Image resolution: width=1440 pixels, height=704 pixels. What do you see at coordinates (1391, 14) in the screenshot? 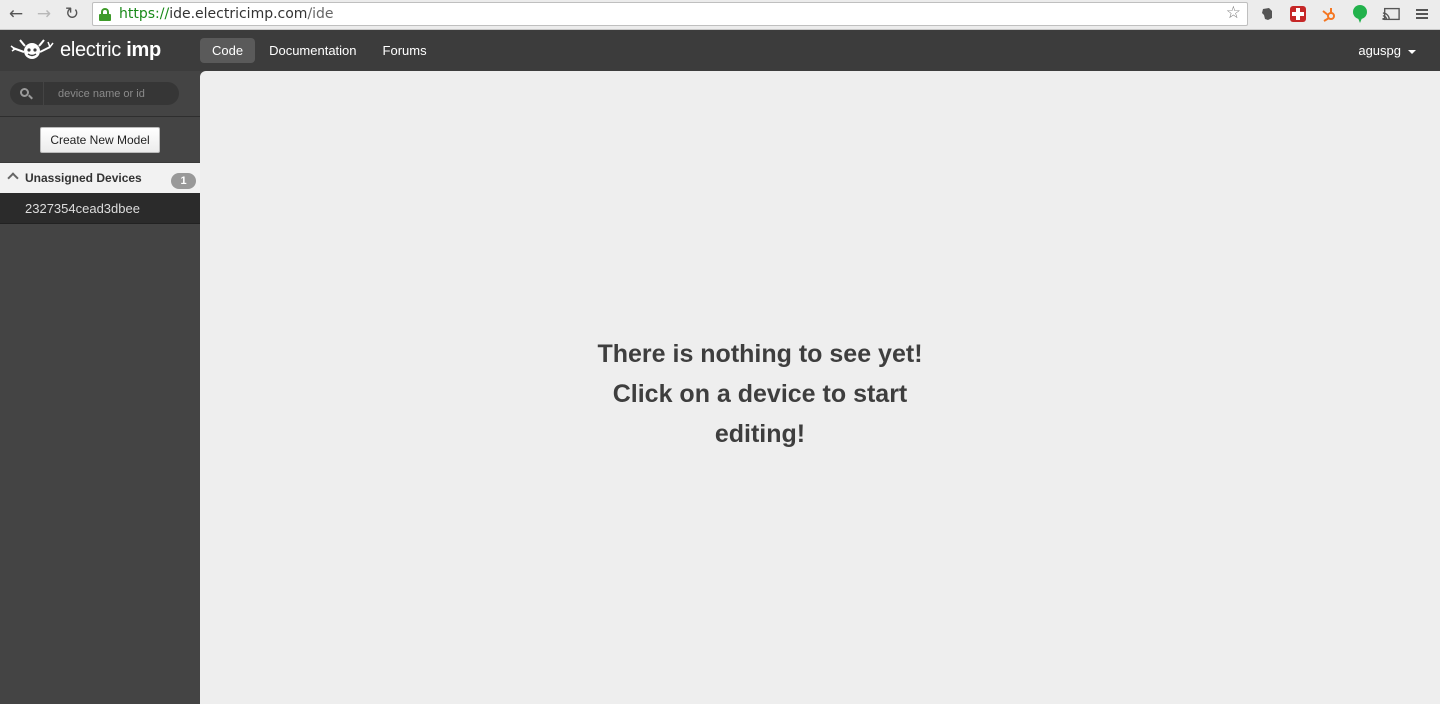
I see `cast-icon` at bounding box center [1391, 14].